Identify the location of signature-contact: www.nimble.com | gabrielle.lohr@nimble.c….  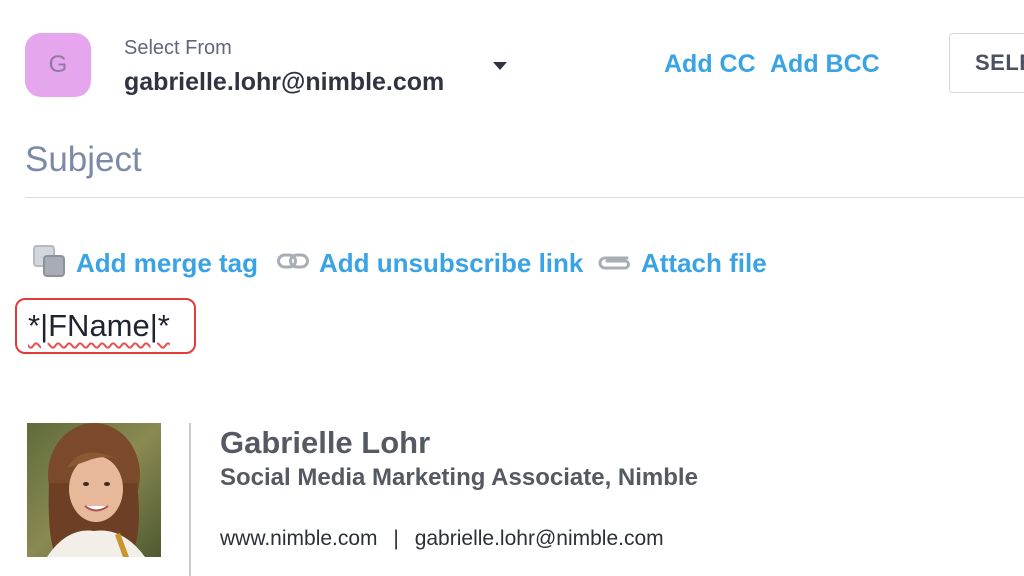
(442, 539).